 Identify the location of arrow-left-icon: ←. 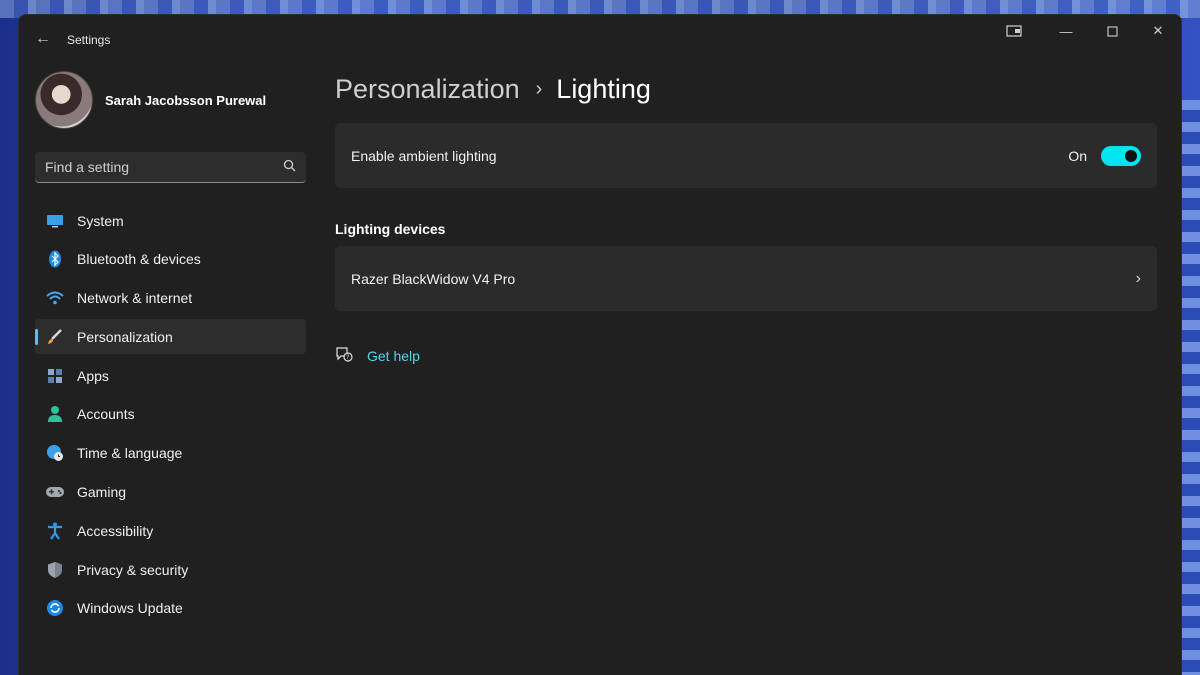
(43, 38).